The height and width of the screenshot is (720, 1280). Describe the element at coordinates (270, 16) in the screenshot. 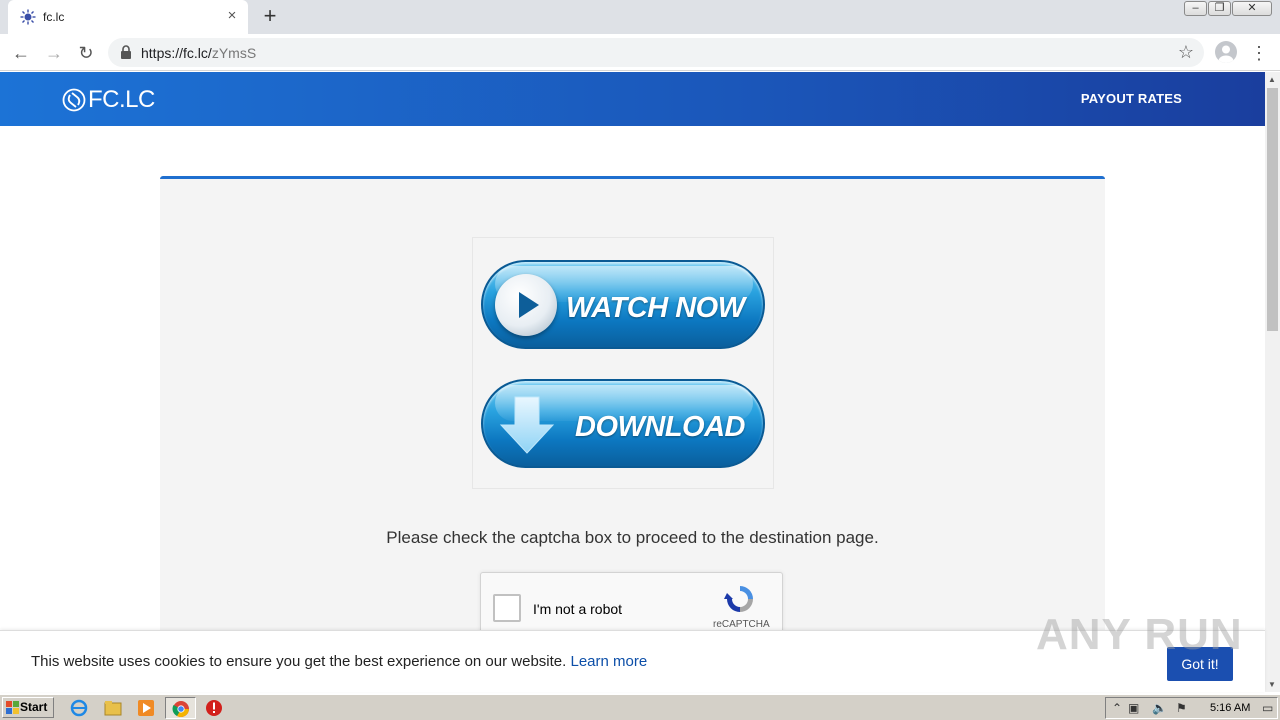

I see `new-tab-button: +` at that location.